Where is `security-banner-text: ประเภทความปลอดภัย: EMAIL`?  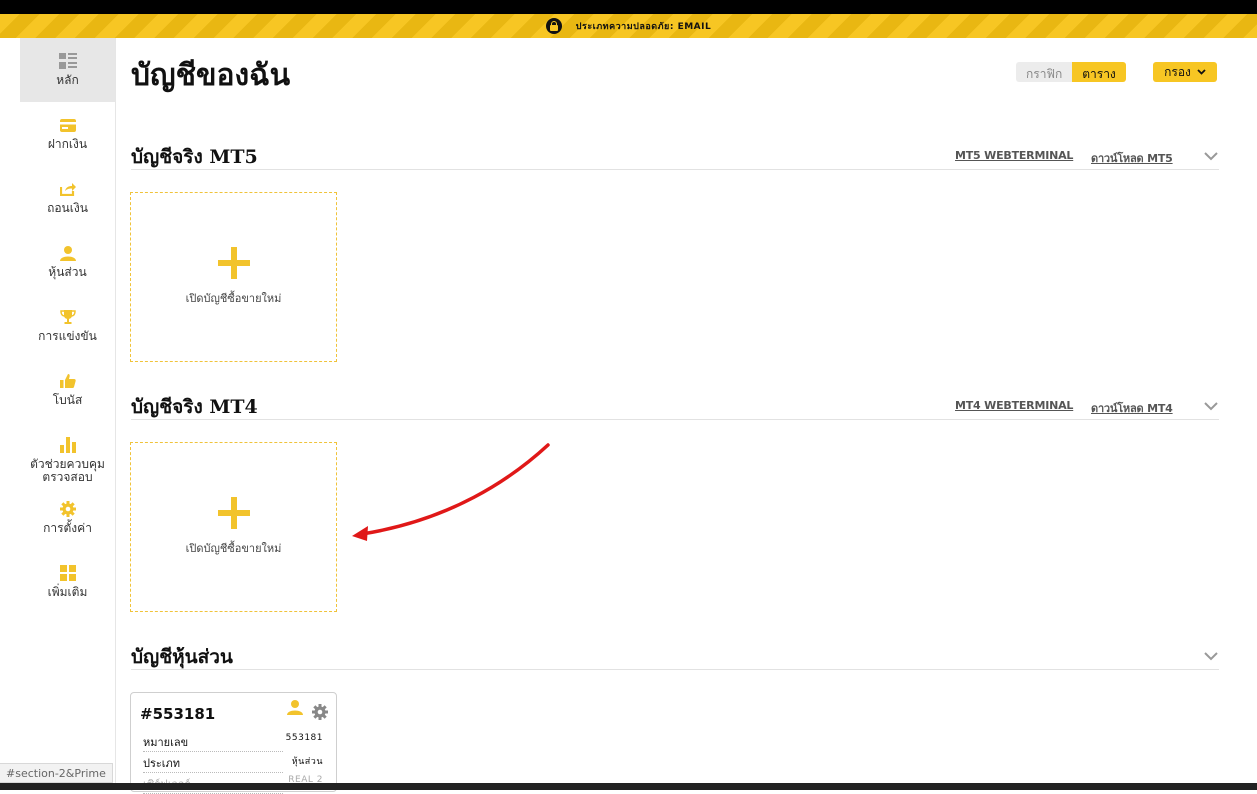
security-banner-text: ประเภทความปลอดภัย: EMAIL is located at coordinates (643, 27).